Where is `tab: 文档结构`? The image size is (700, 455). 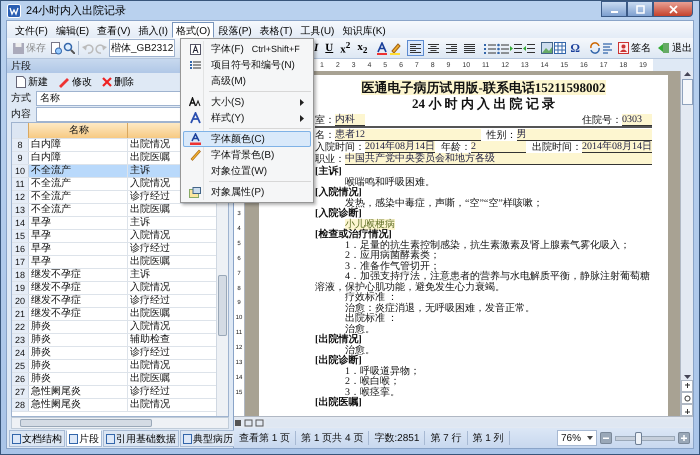 tab: 文档结构 is located at coordinates (37, 438).